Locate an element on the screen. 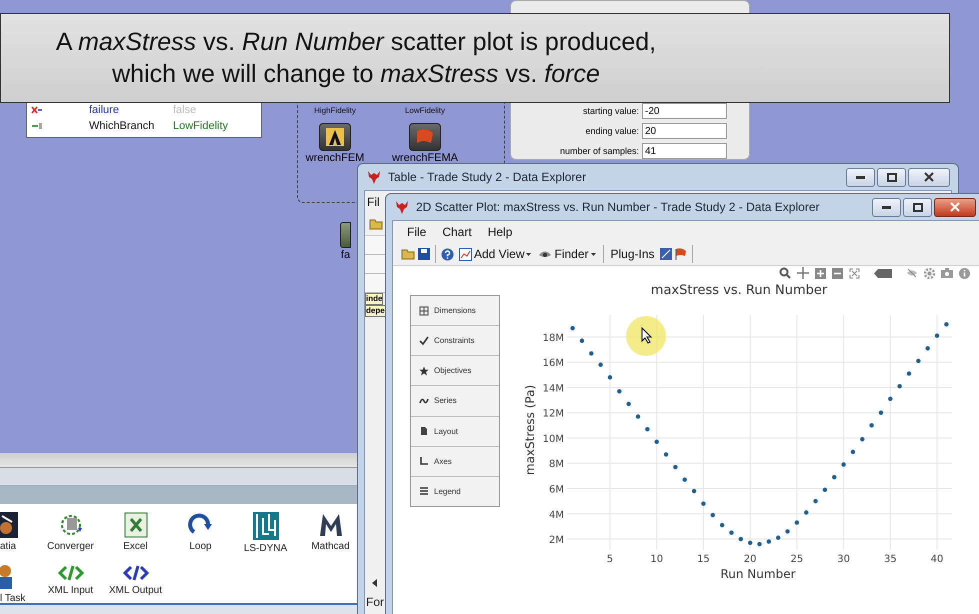 This screenshot has height=614, width=979. maximize-icon is located at coordinates (891, 177).